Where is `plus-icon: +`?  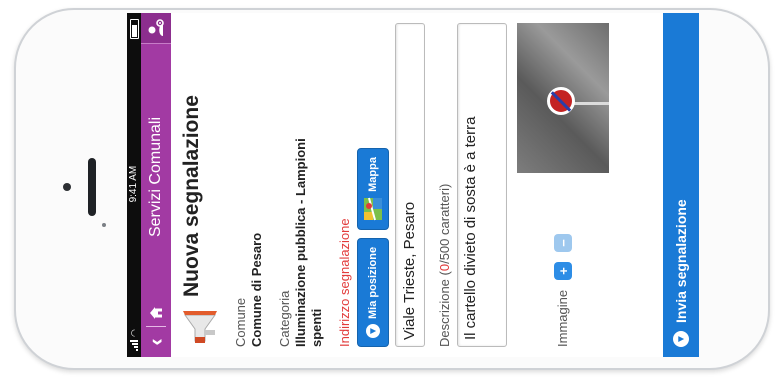 plus-icon: + is located at coordinates (563, 271).